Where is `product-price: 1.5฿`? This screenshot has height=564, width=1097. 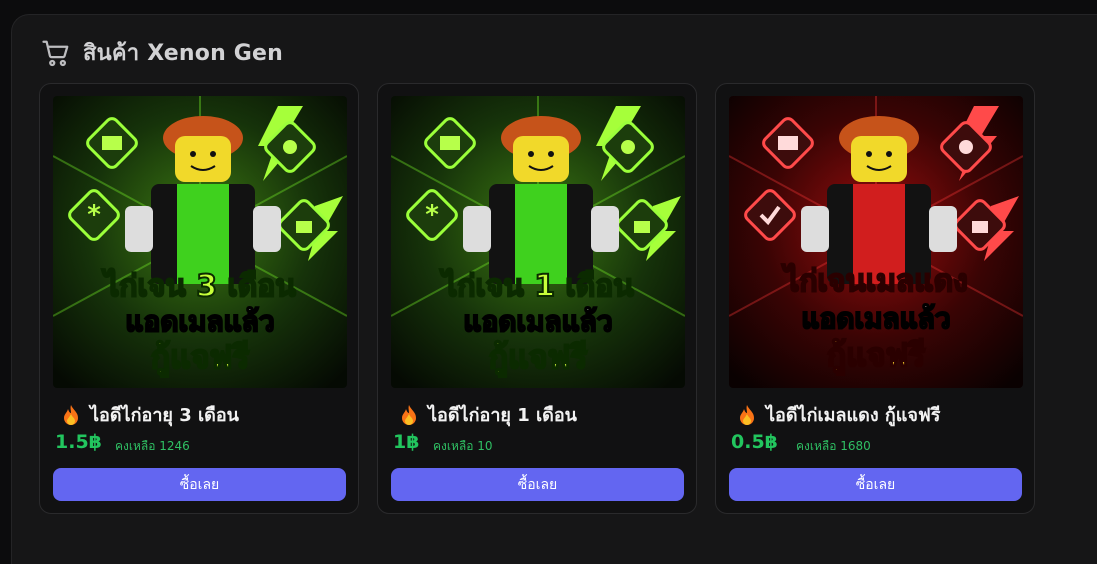 product-price: 1.5฿ is located at coordinates (78, 442).